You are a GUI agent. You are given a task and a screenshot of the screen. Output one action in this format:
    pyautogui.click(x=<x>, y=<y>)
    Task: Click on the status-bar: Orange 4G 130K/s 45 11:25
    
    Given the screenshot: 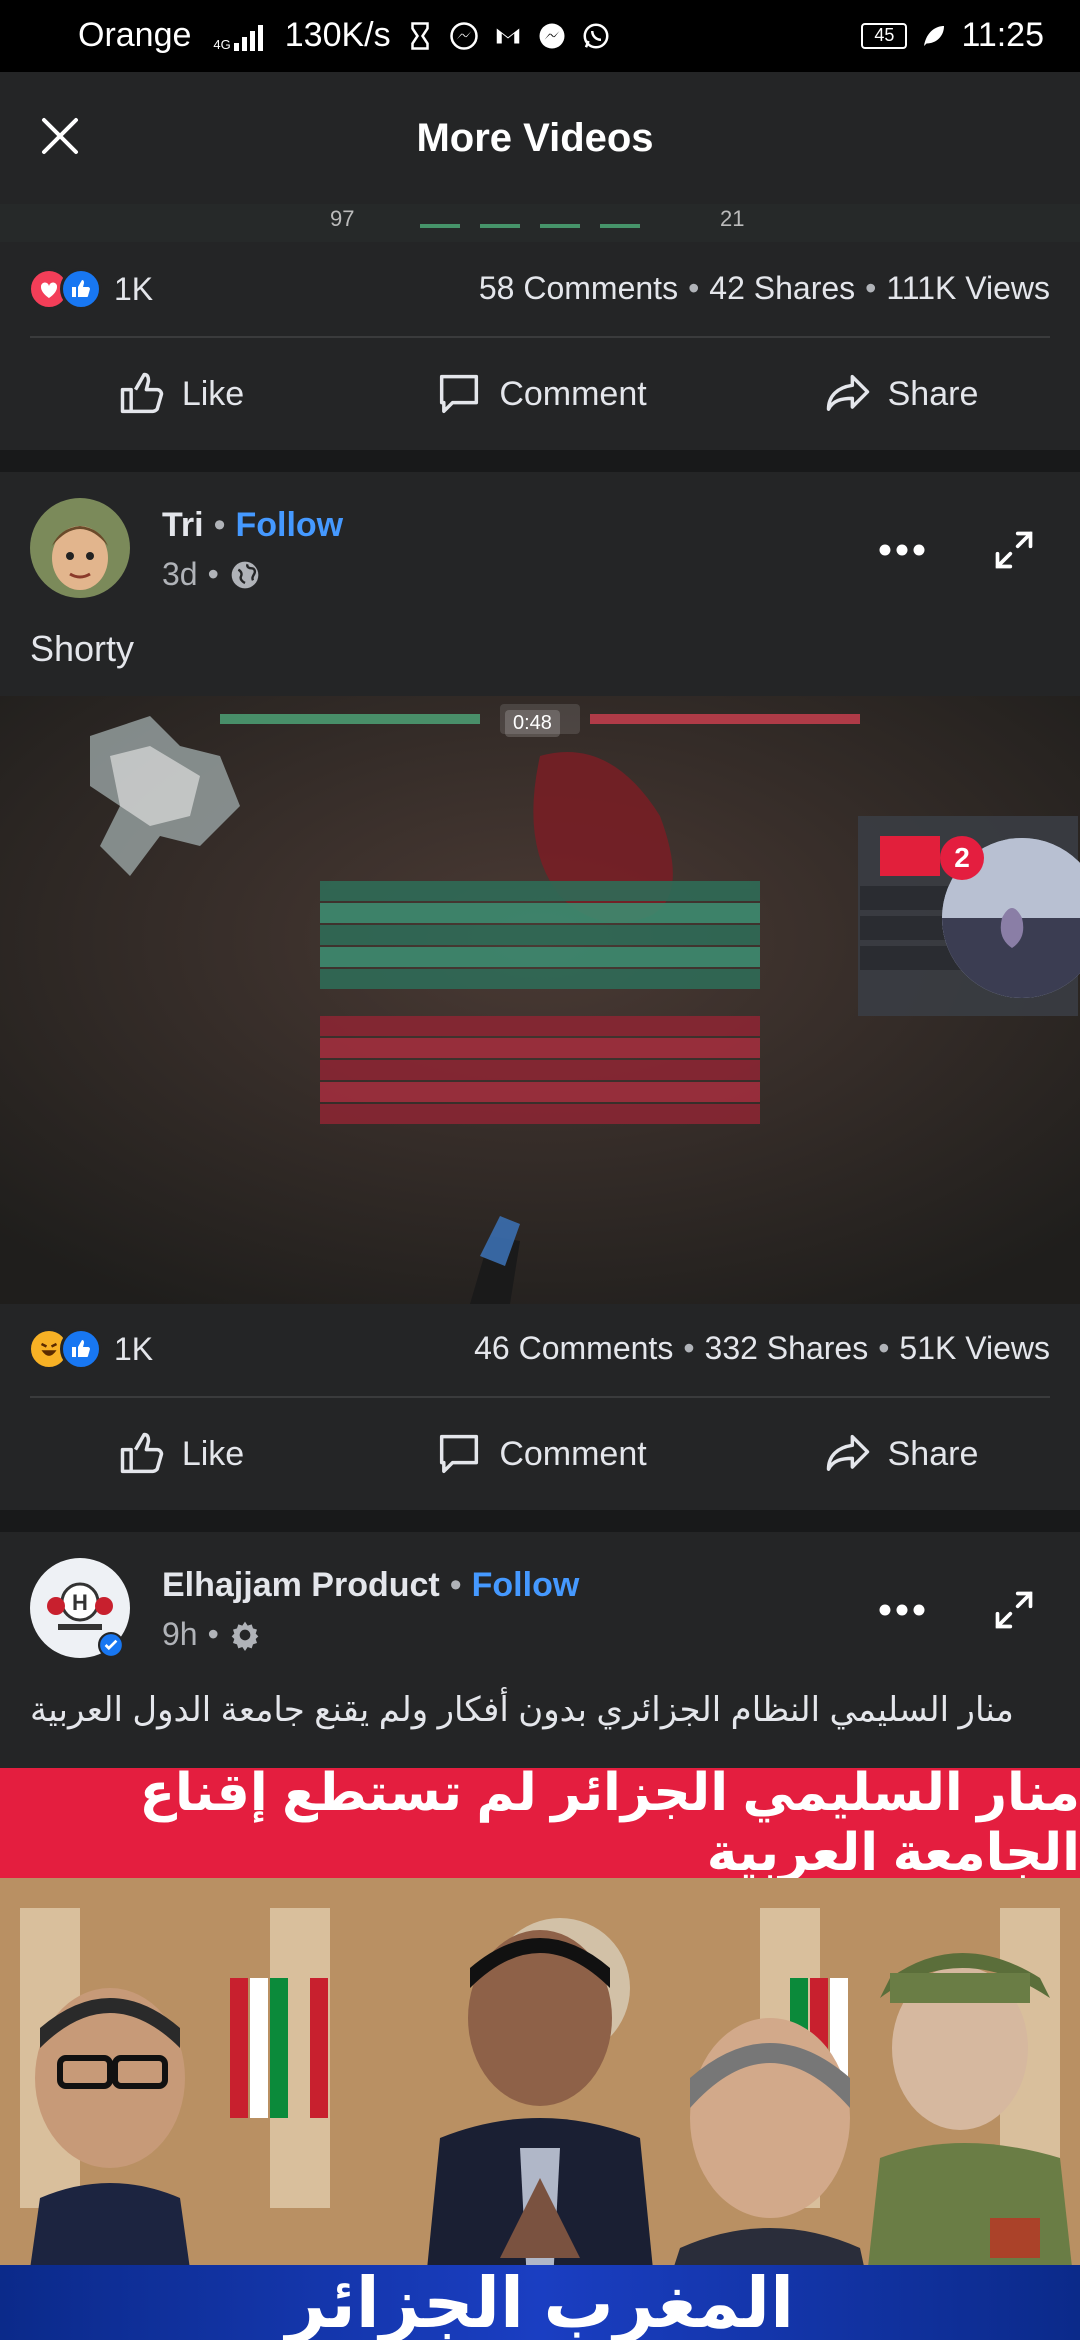 What is the action you would take?
    pyautogui.click(x=540, y=36)
    